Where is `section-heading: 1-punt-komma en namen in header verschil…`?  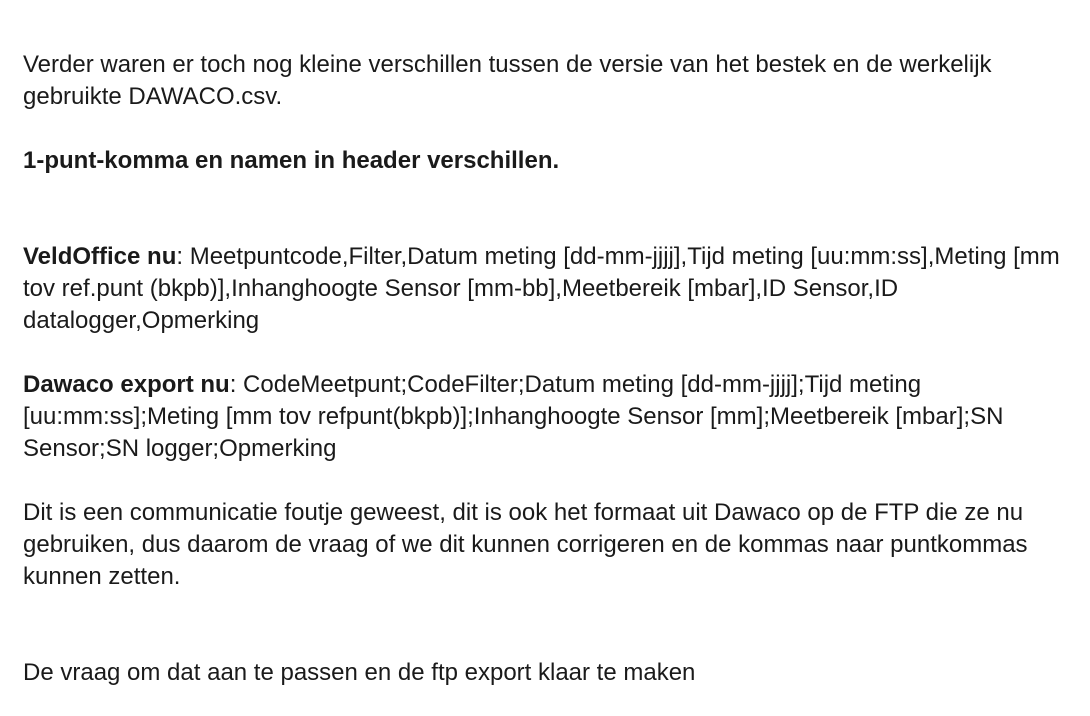
section-heading: 1-punt-komma en namen in header verschil… is located at coordinates (291, 160).